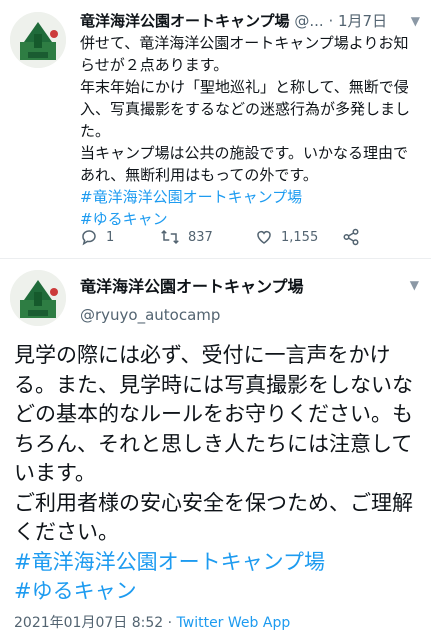 This screenshot has width=431, height=640. I want to click on tweet-line: ご利用者様の安心安全を保つため、ご理解ください。, so click(213, 517).